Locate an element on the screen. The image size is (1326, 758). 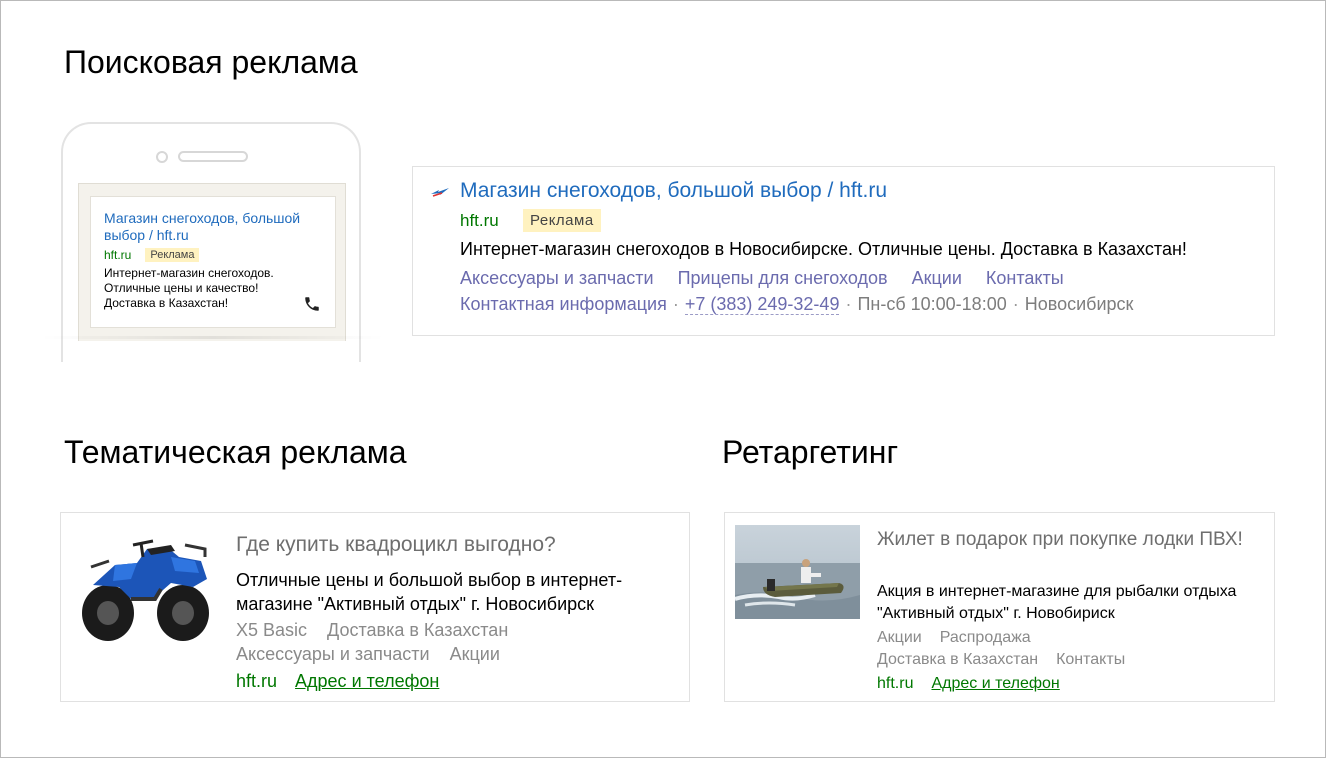
sitelink-promotions: Акции is located at coordinates (937, 278).